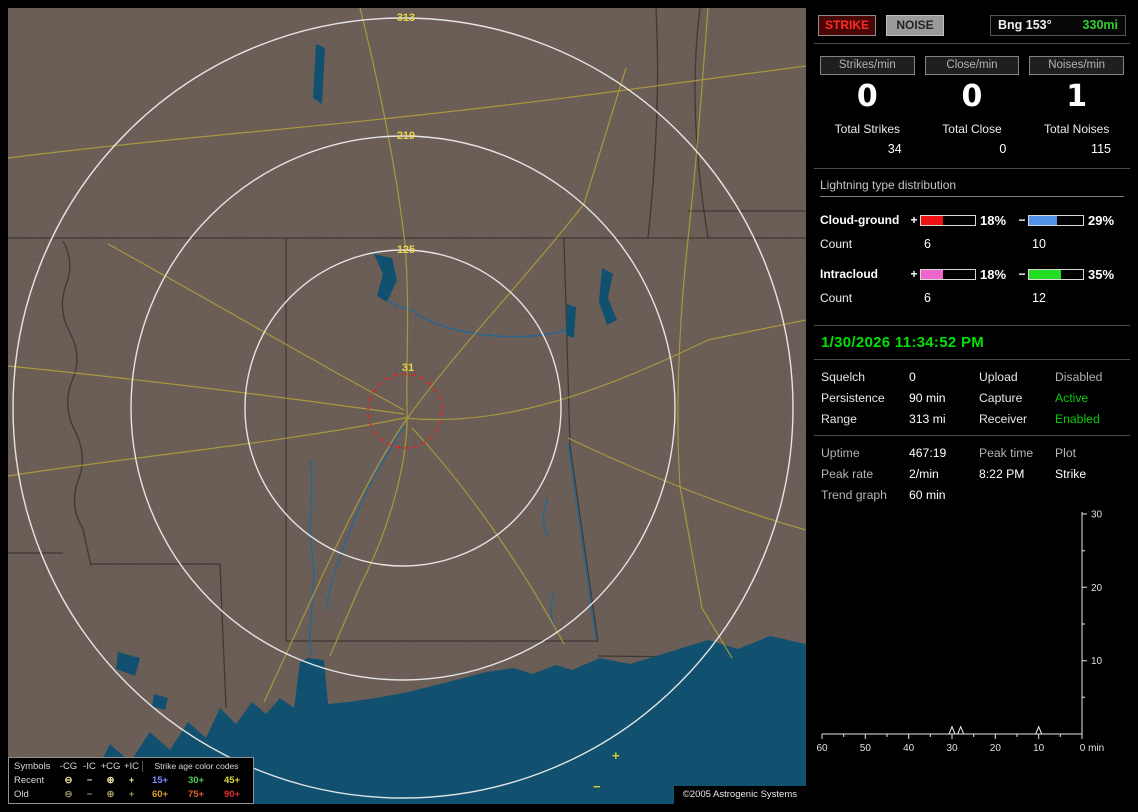 This screenshot has width=1138, height=812. I want to click on age-code-60: 60+, so click(160, 794).